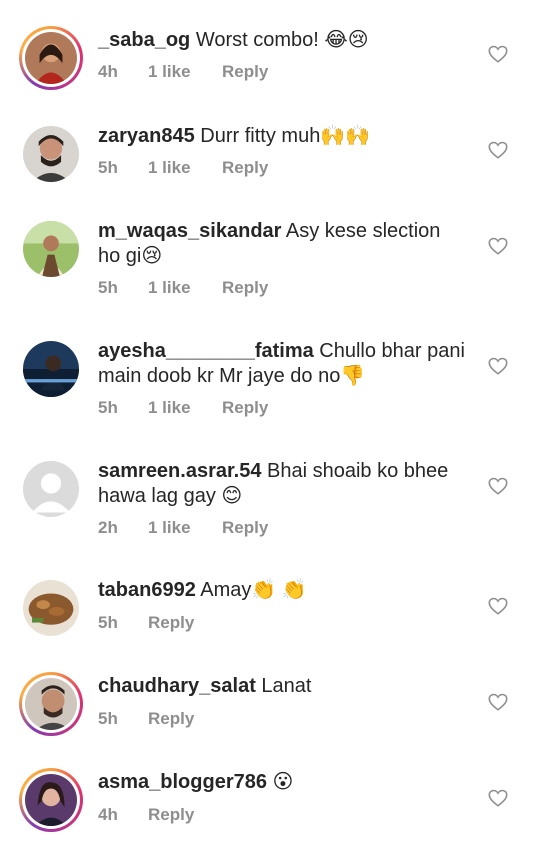 The image size is (540, 842). Describe the element at coordinates (280, 782) in the screenshot. I see `comment-text: 😮` at that location.